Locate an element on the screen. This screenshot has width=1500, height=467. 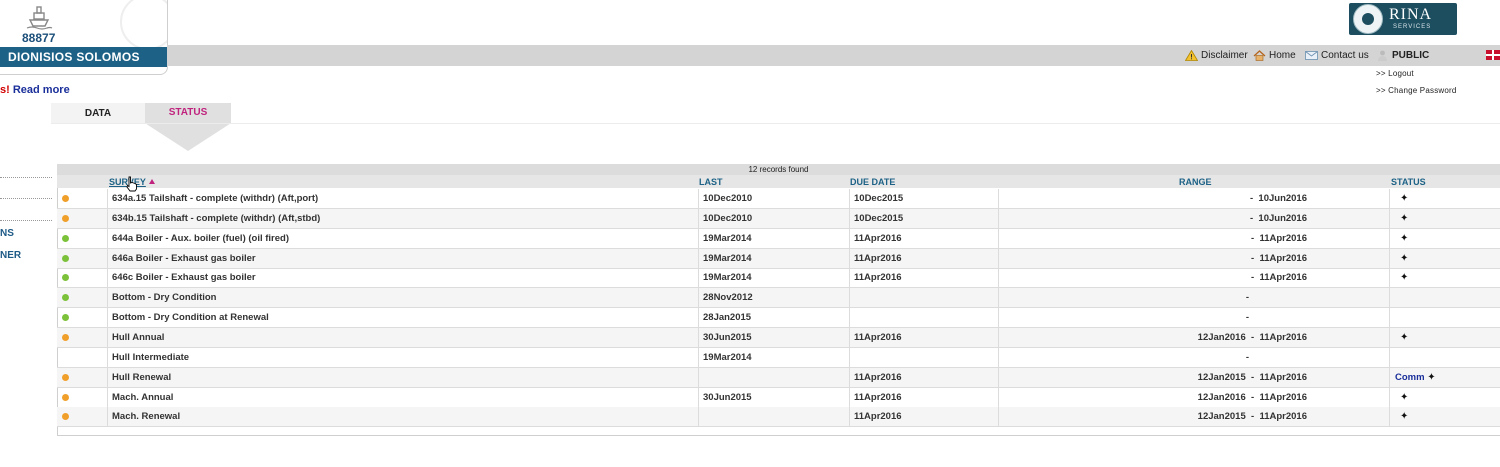
disclaimer-label: Disclaimer is located at coordinates (1224, 55).